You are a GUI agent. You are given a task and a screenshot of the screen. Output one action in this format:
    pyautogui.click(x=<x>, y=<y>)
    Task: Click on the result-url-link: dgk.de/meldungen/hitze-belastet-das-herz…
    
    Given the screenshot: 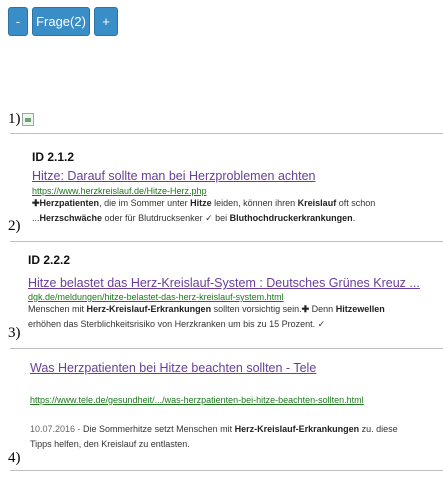 What is the action you would take?
    pyautogui.click(x=156, y=297)
    